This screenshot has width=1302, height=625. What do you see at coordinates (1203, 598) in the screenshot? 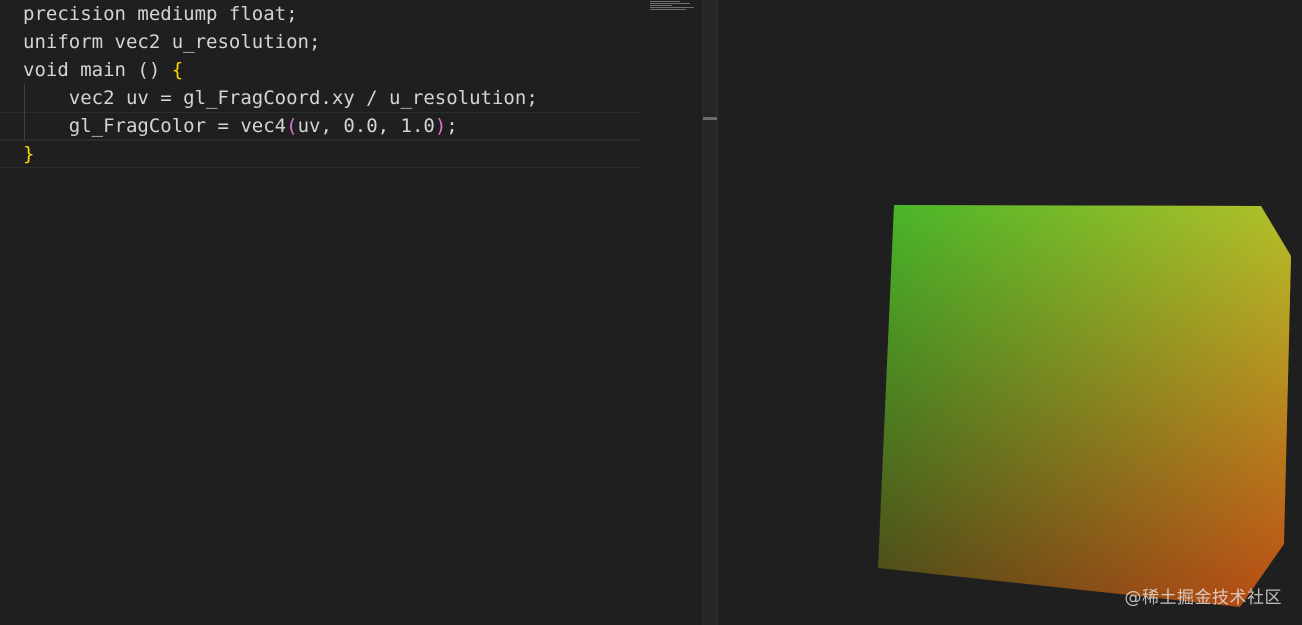
I see `watermark: @稀土掘金技术社区` at bounding box center [1203, 598].